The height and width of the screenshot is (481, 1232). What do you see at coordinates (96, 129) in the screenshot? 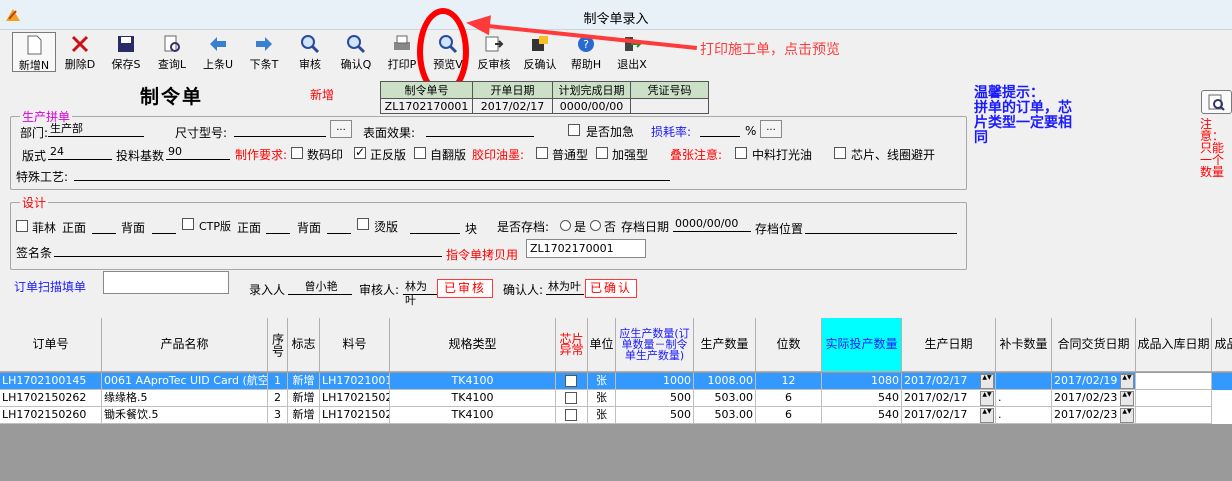
I see `dept-field: 生产部` at bounding box center [96, 129].